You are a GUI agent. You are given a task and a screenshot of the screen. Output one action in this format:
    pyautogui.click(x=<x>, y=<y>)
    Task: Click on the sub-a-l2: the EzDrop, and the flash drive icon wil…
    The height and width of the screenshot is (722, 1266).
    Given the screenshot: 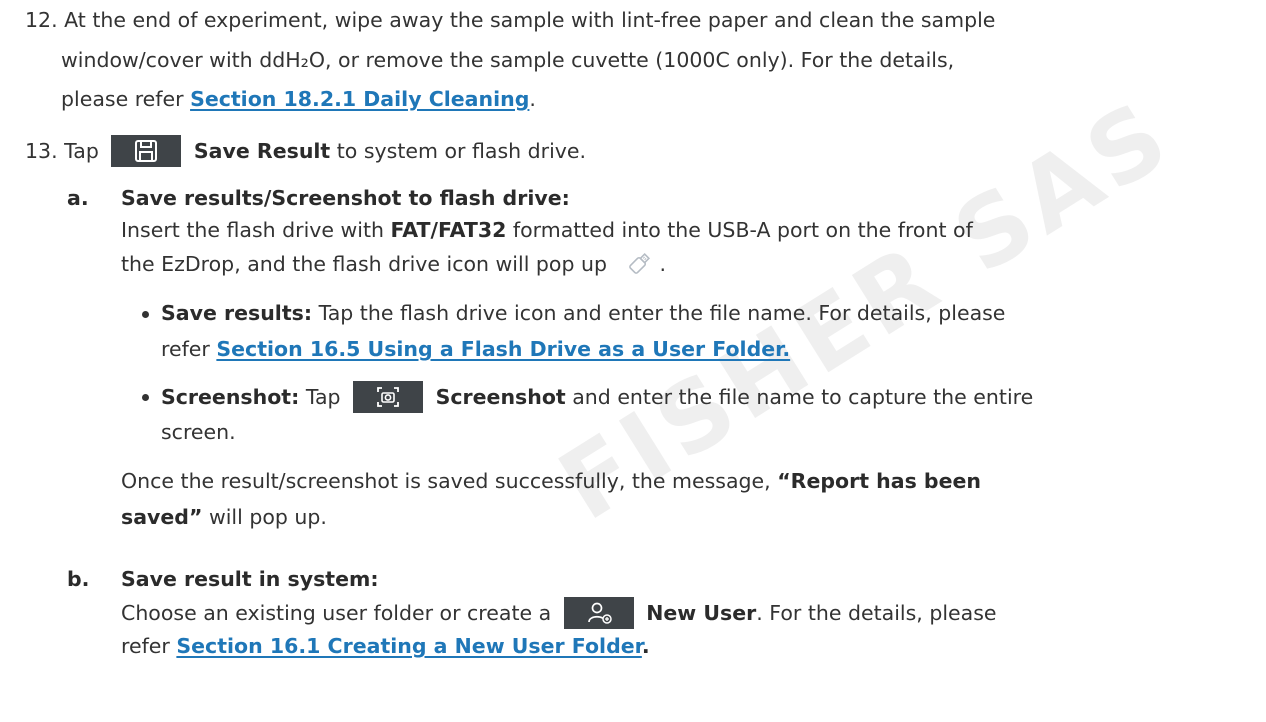 What is the action you would take?
    pyautogui.click(x=364, y=264)
    